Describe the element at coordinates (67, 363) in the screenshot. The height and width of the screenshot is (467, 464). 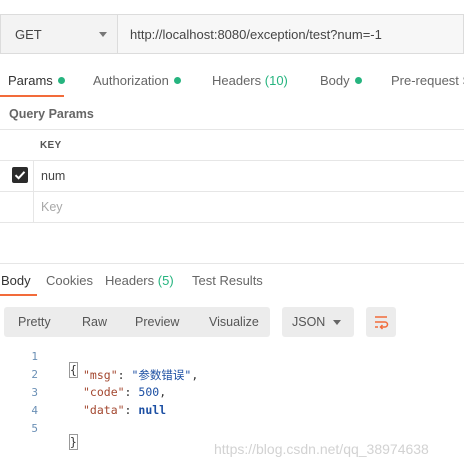
I see `code-line: {` at that location.